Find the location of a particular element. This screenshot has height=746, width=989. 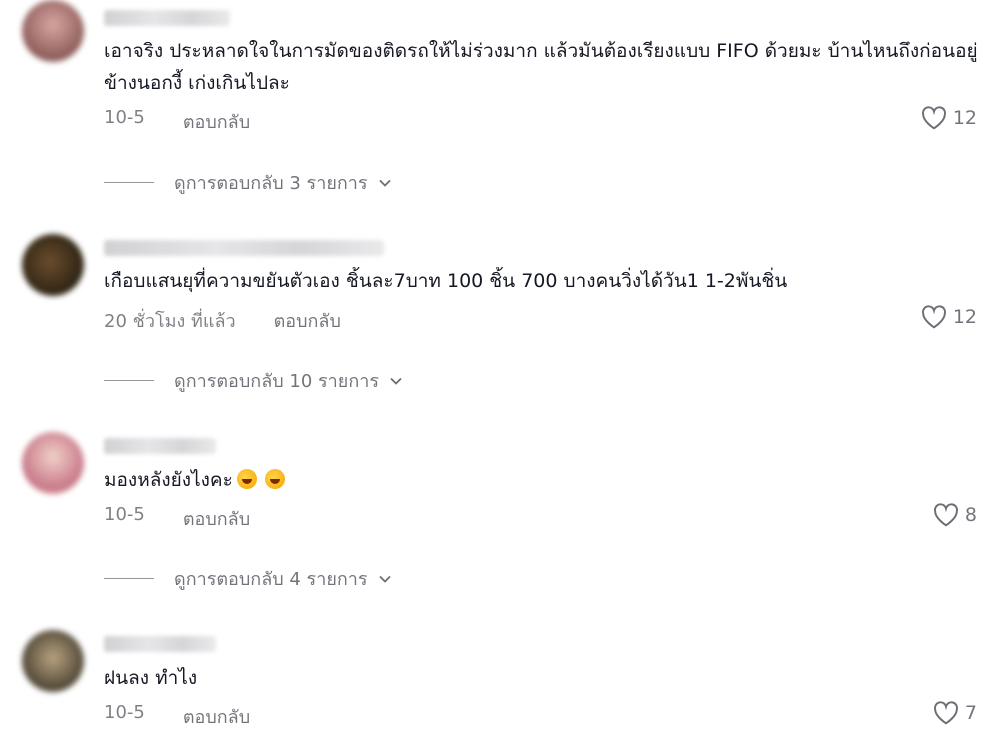

view-replies-label: ดูการตอบกลับ 4 รายการ is located at coordinates (271, 579).